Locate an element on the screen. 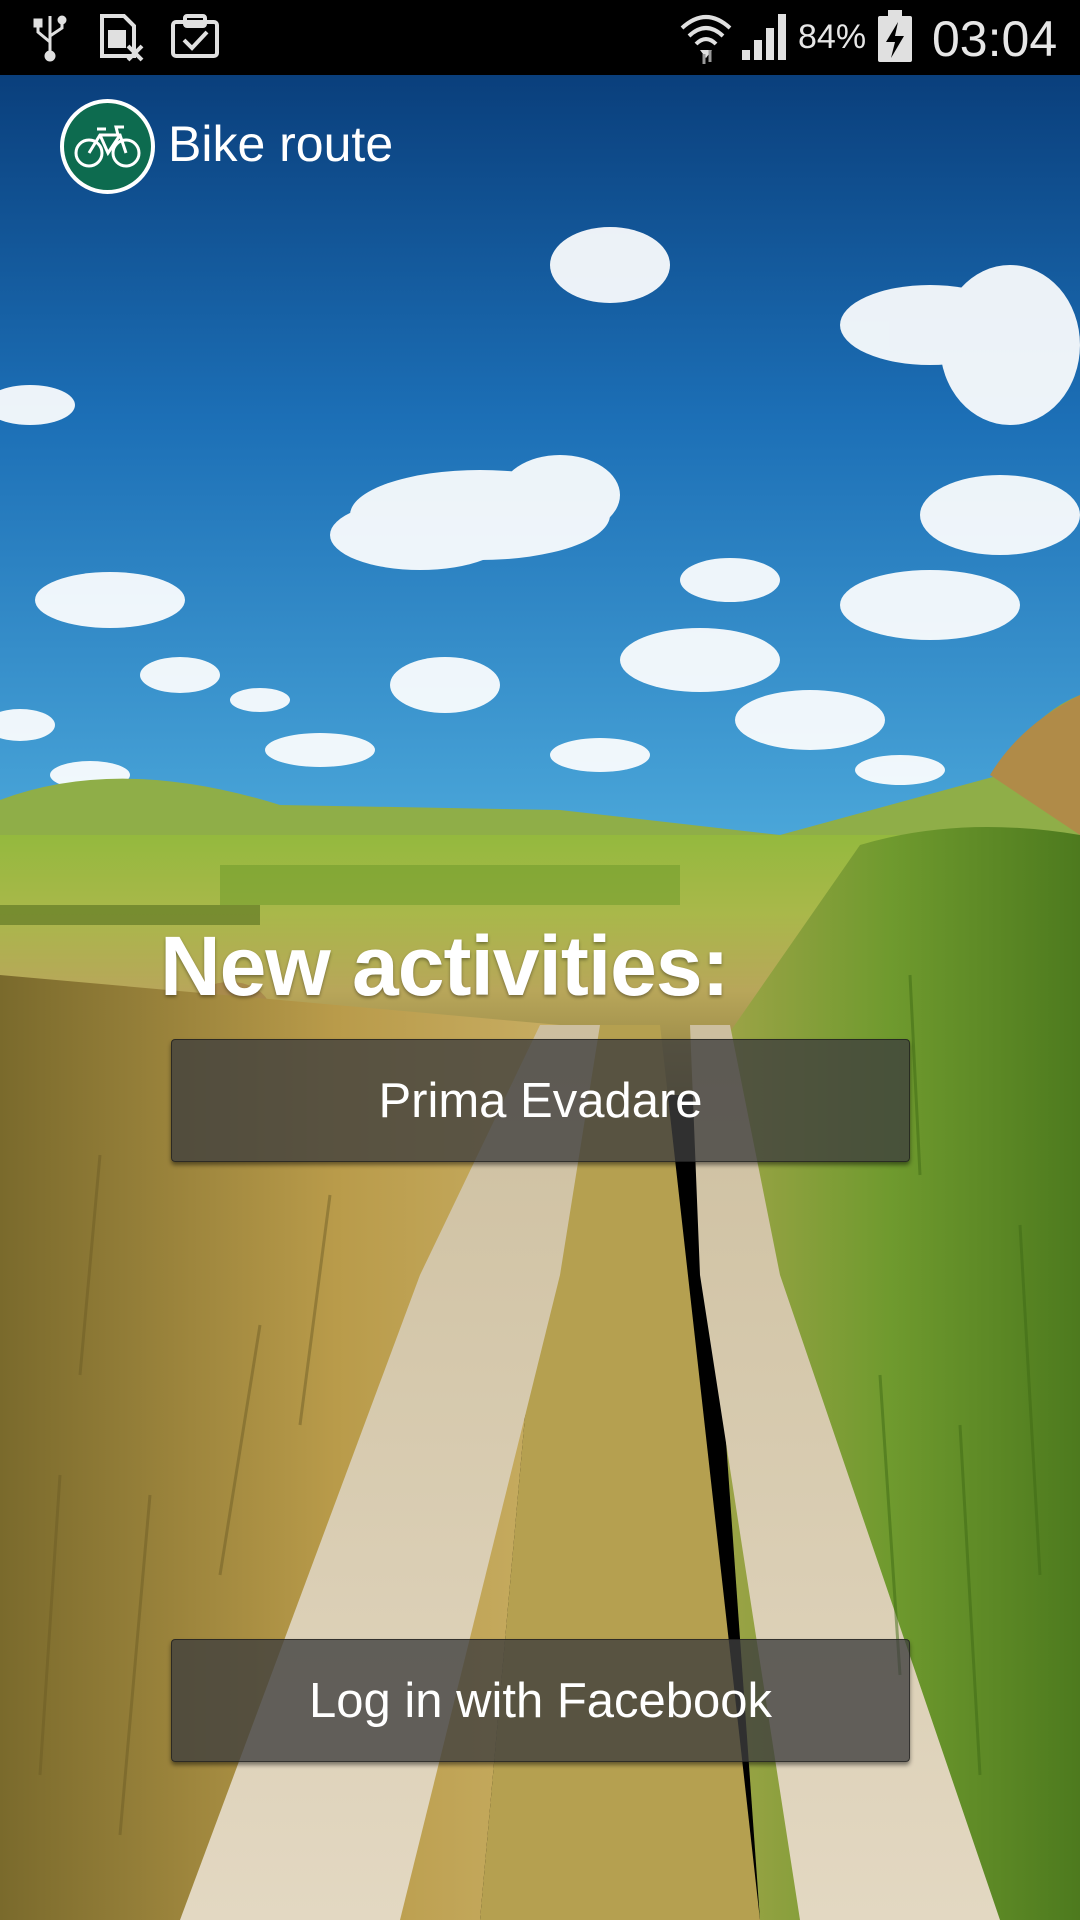 The width and height of the screenshot is (1080, 1920). sim-card-error-icon is located at coordinates (122, 38).